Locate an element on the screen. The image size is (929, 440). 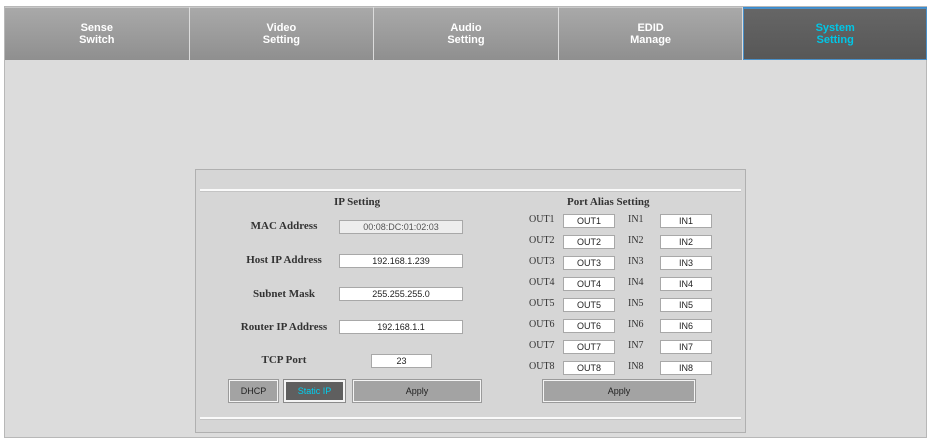
tab-system-setting: System Setting is located at coordinates (835, 33).